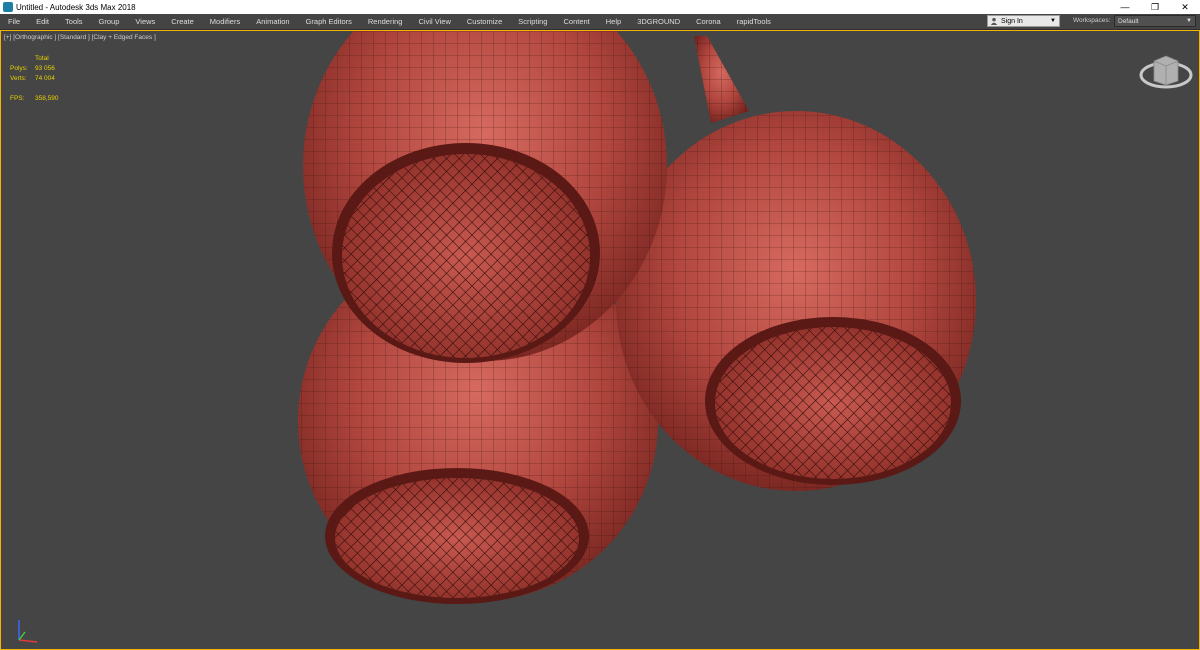 The width and height of the screenshot is (1200, 650). What do you see at coordinates (76, 7) in the screenshot?
I see `window-title: Untitled - Autodesk 3ds Max 2018` at bounding box center [76, 7].